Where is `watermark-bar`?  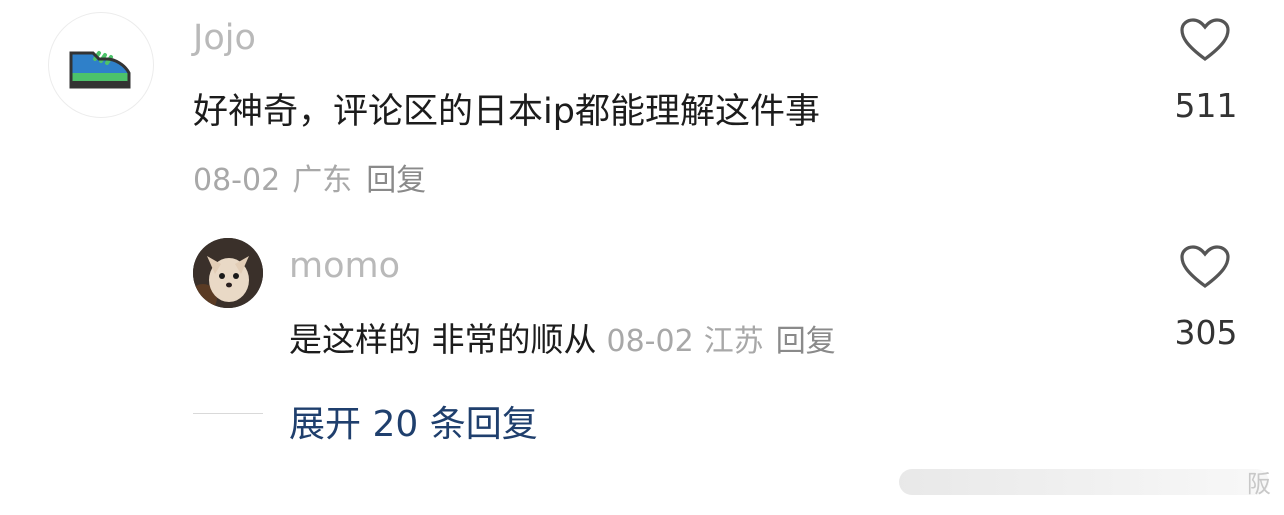
watermark-bar is located at coordinates (1084, 482).